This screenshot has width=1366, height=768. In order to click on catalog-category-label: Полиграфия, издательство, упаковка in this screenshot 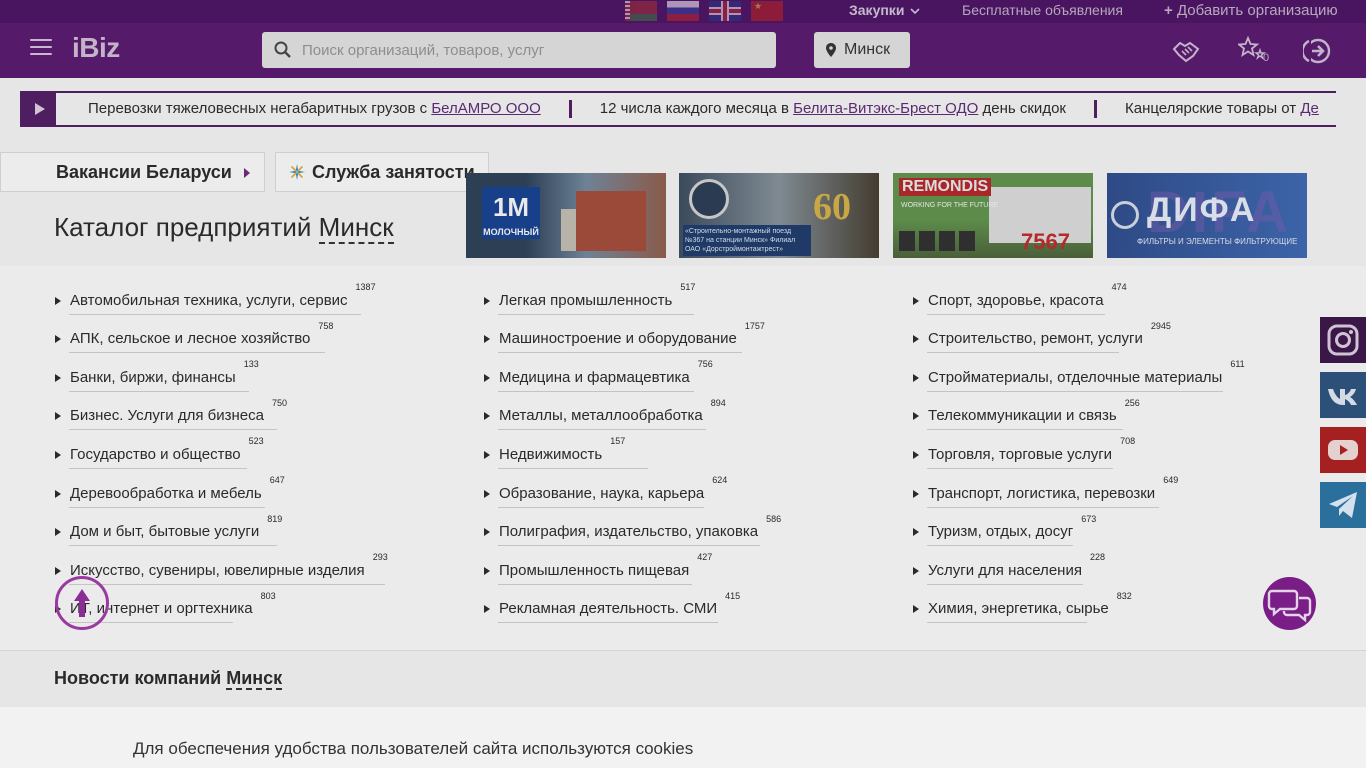, I will do `click(628, 531)`.